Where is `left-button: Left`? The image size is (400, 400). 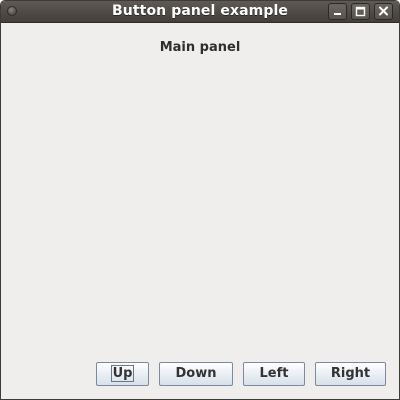
left-button: Left is located at coordinates (274, 374).